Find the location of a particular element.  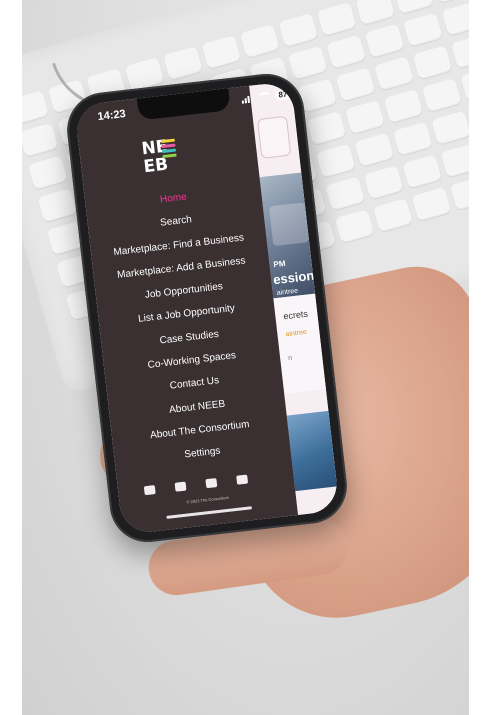

social-links is located at coordinates (196, 485).